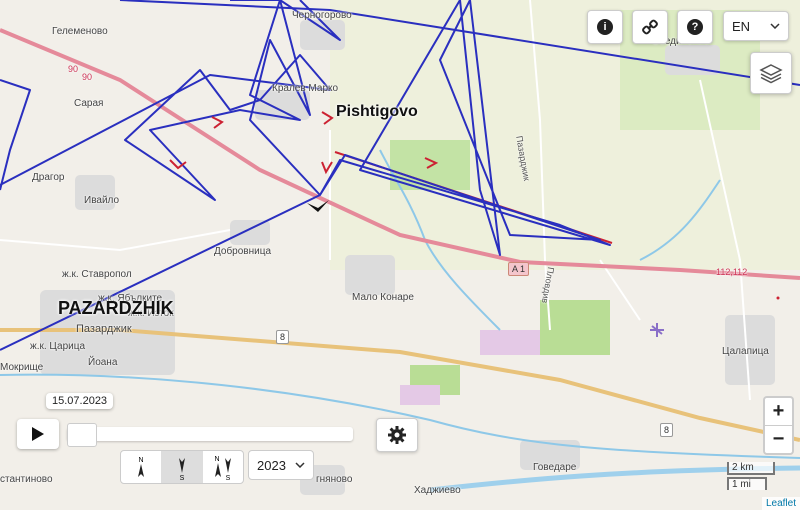  Describe the element at coordinates (780, 503) in the screenshot. I see `attribution-link: Leaflet` at that location.